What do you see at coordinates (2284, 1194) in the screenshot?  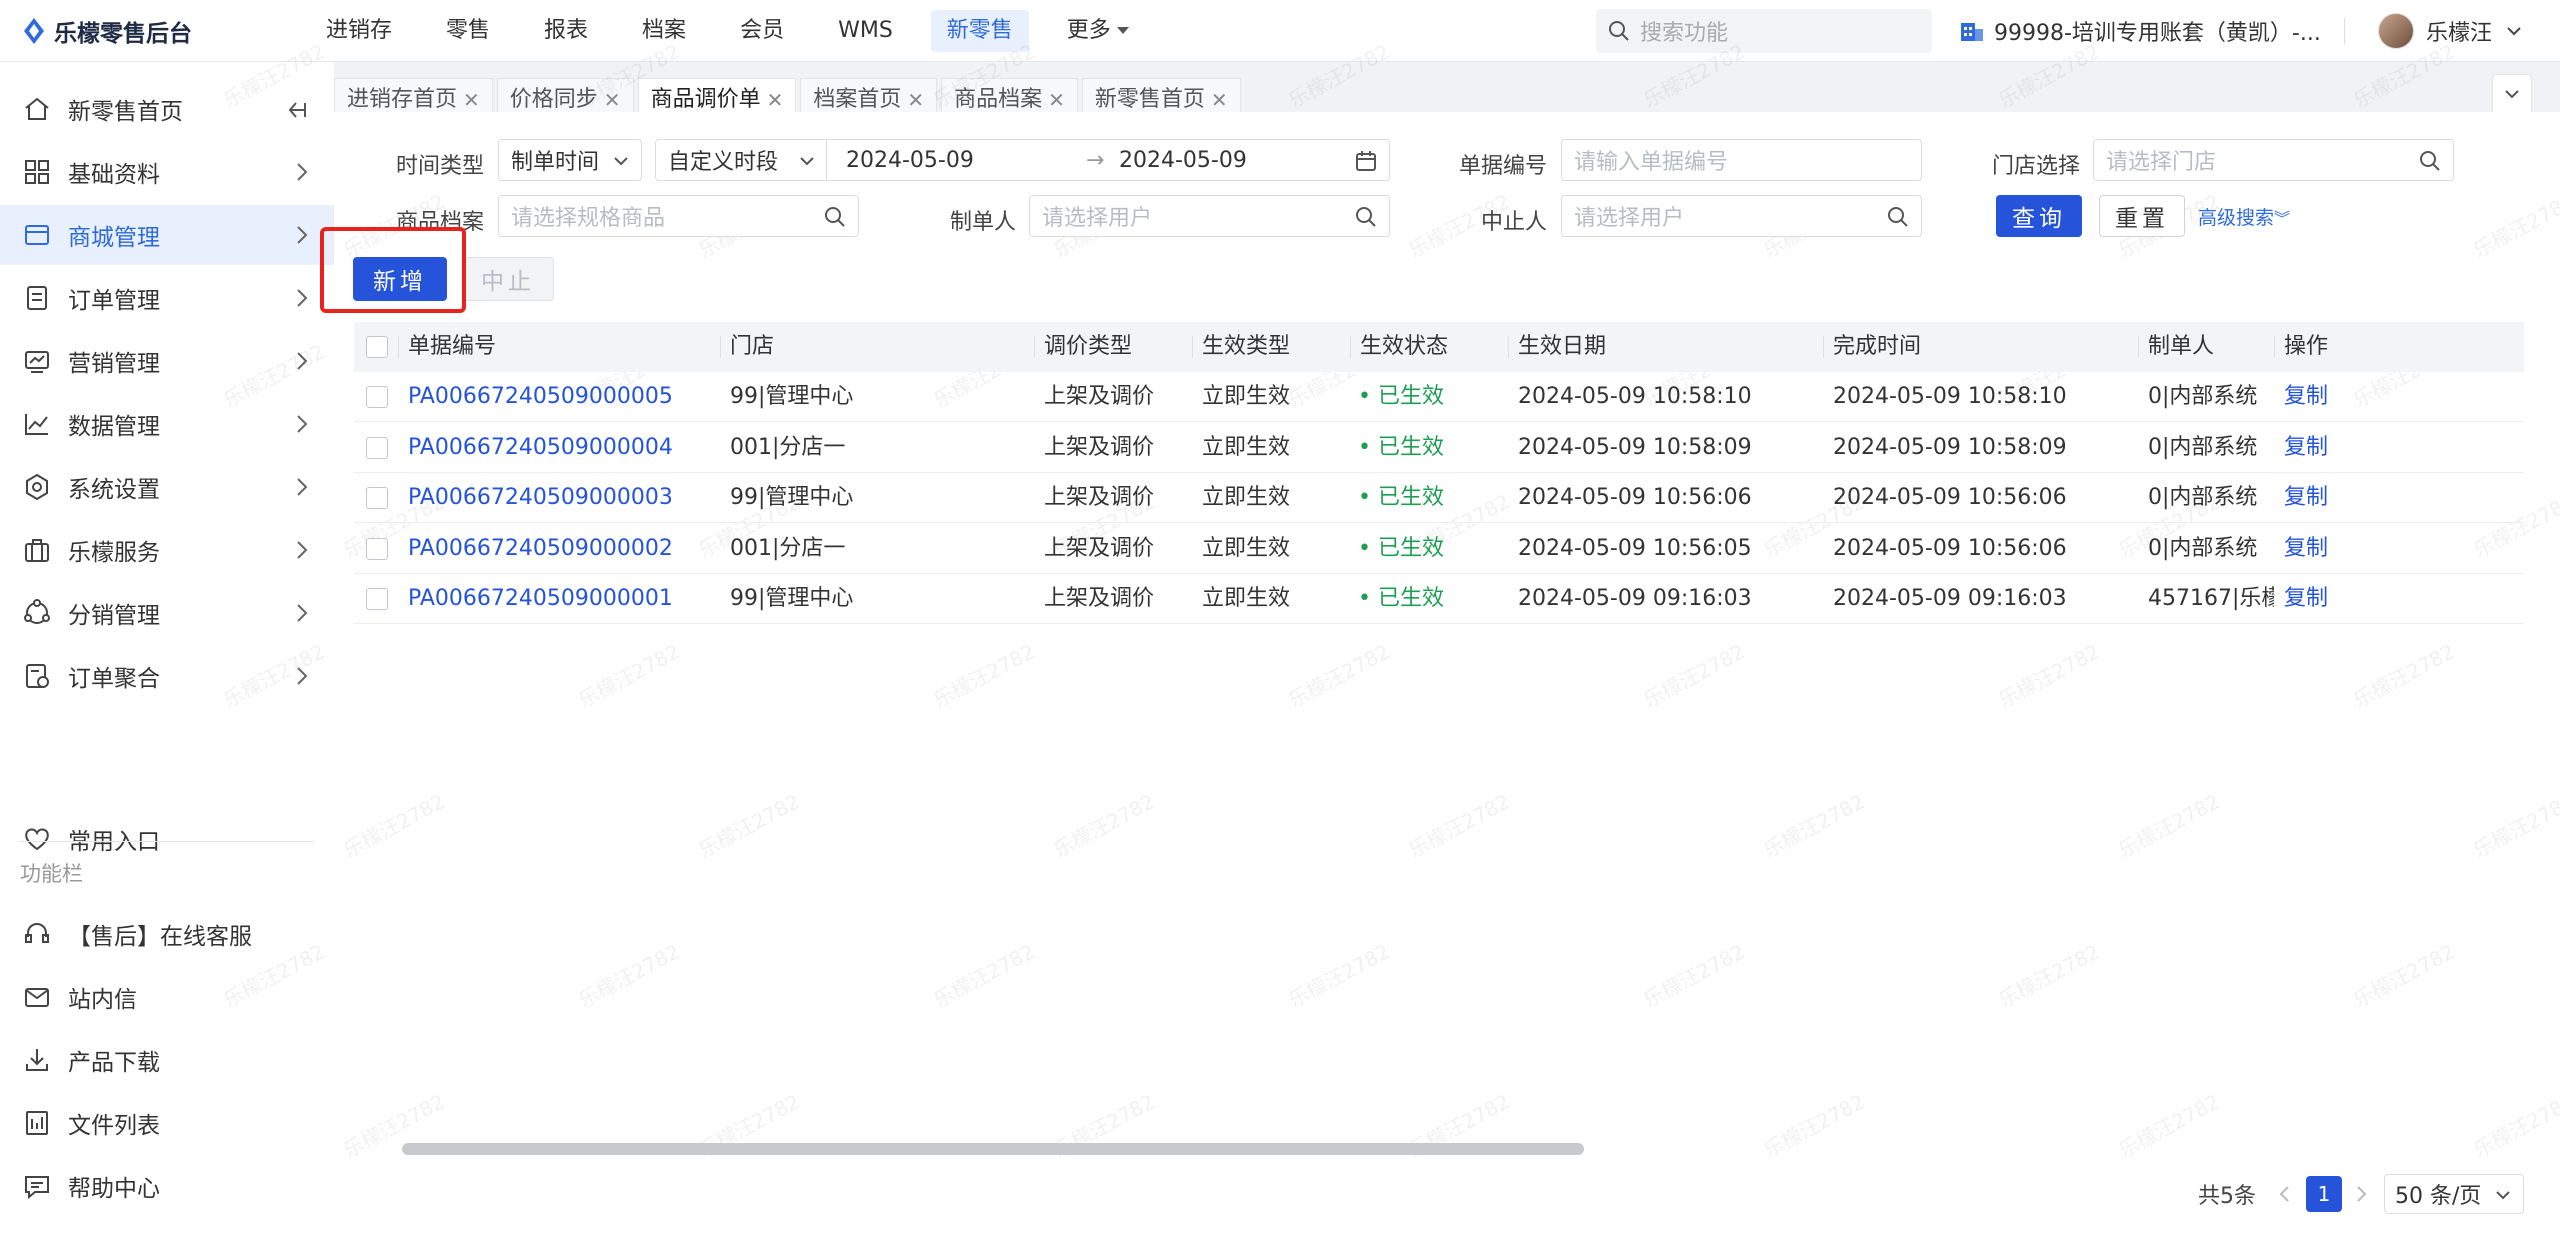 I see `prev-page-button` at bounding box center [2284, 1194].